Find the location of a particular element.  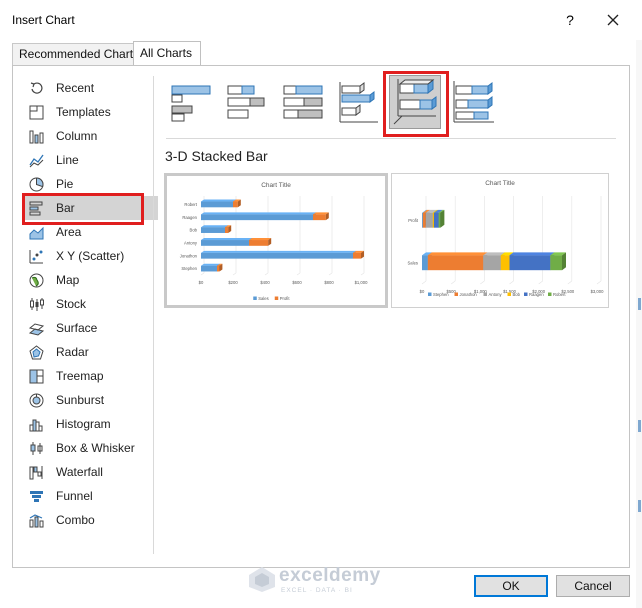

chart-subtype-3d-100-stacked-bar is located at coordinates (473, 104).